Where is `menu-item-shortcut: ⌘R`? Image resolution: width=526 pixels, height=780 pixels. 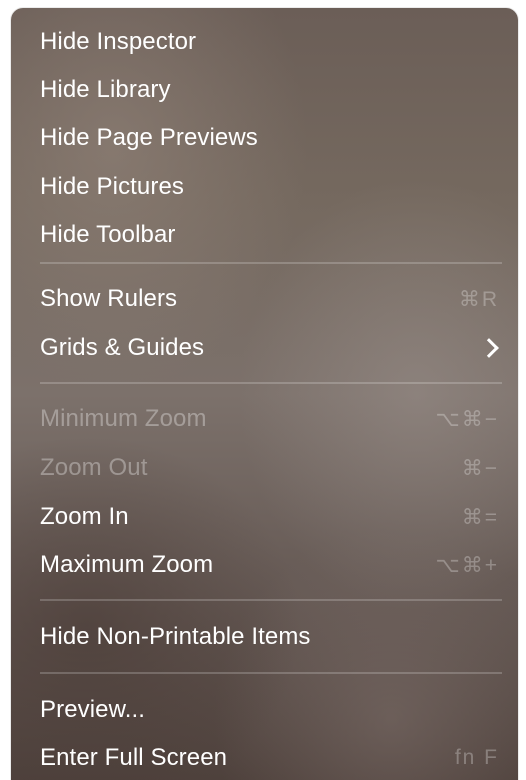
menu-item-shortcut: ⌘R is located at coordinates (478, 299).